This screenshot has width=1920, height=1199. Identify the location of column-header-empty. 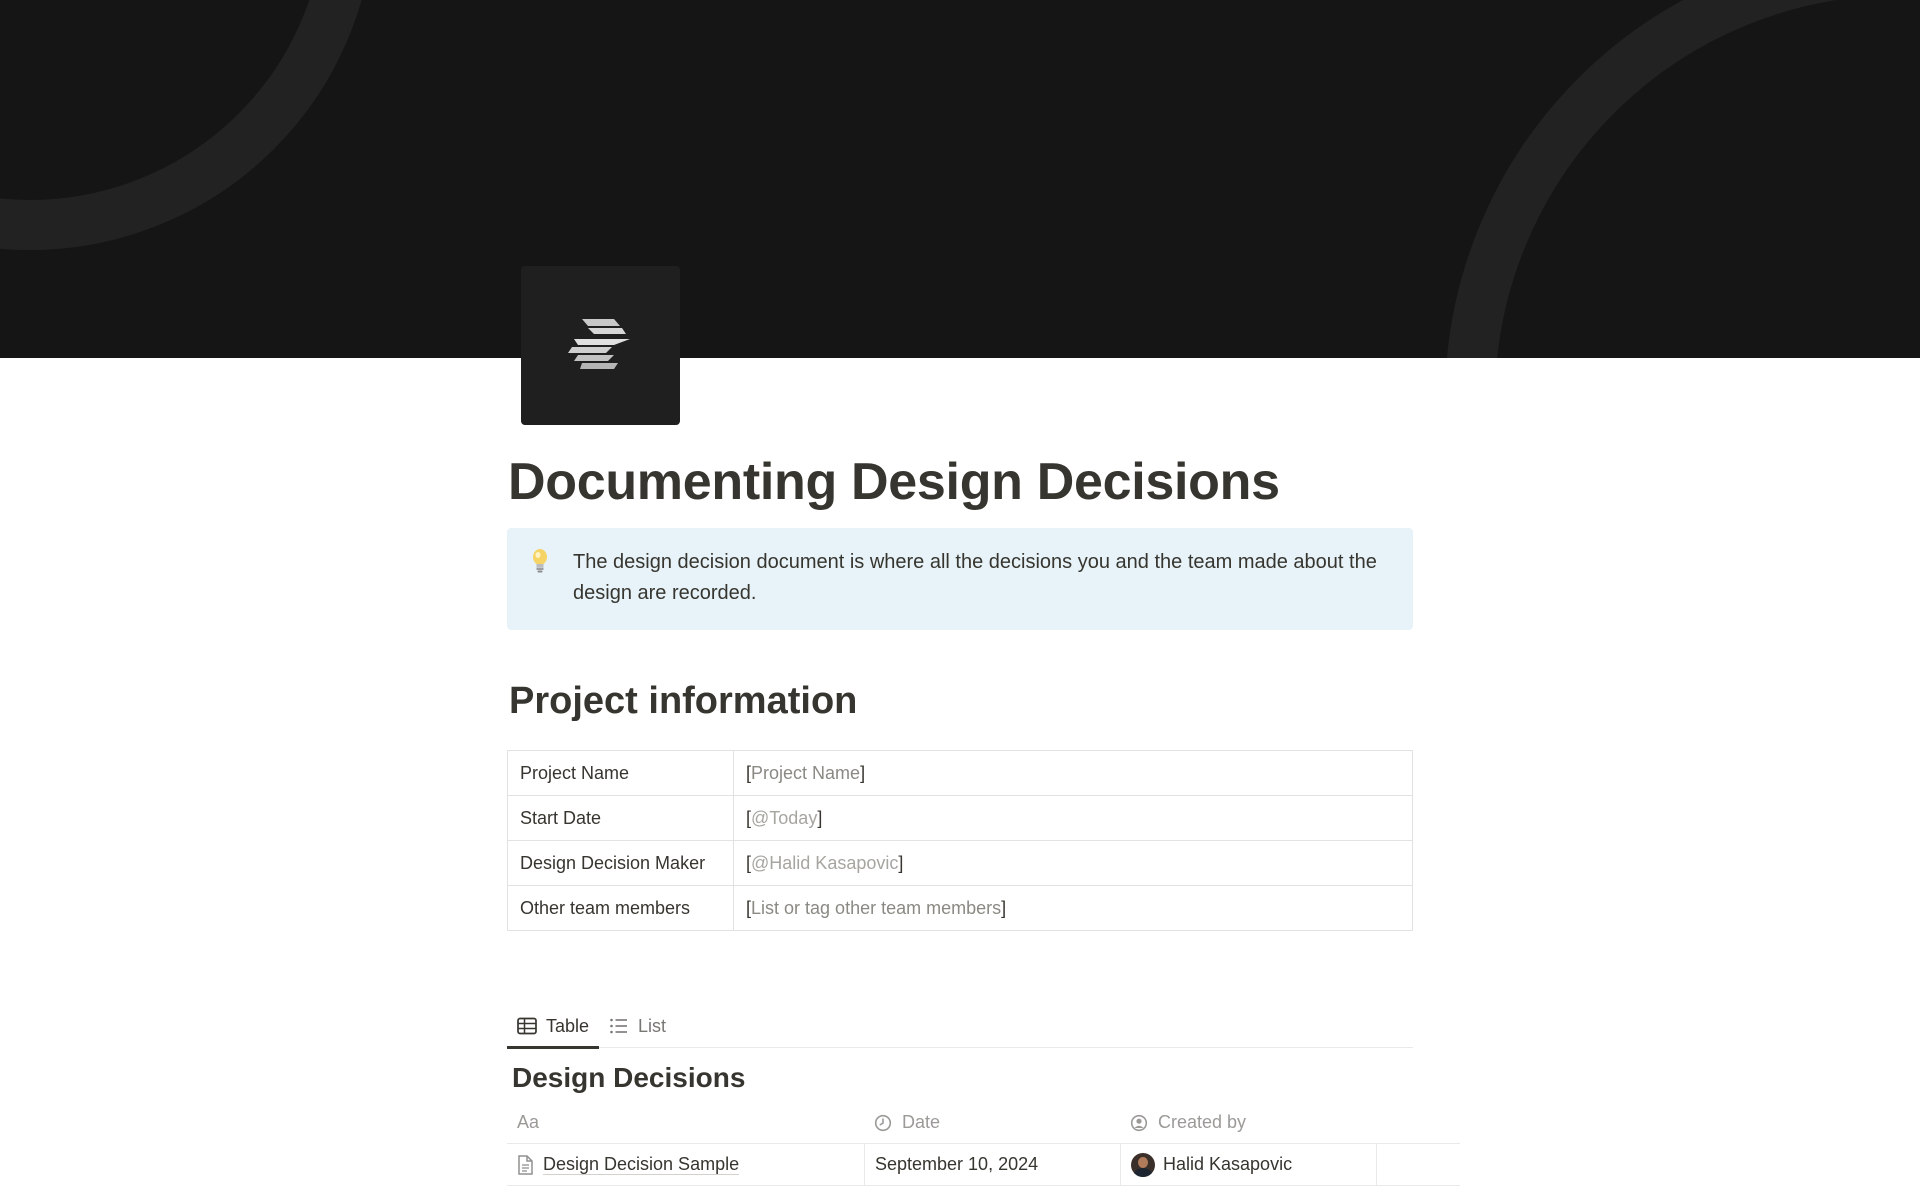
(1418, 1122).